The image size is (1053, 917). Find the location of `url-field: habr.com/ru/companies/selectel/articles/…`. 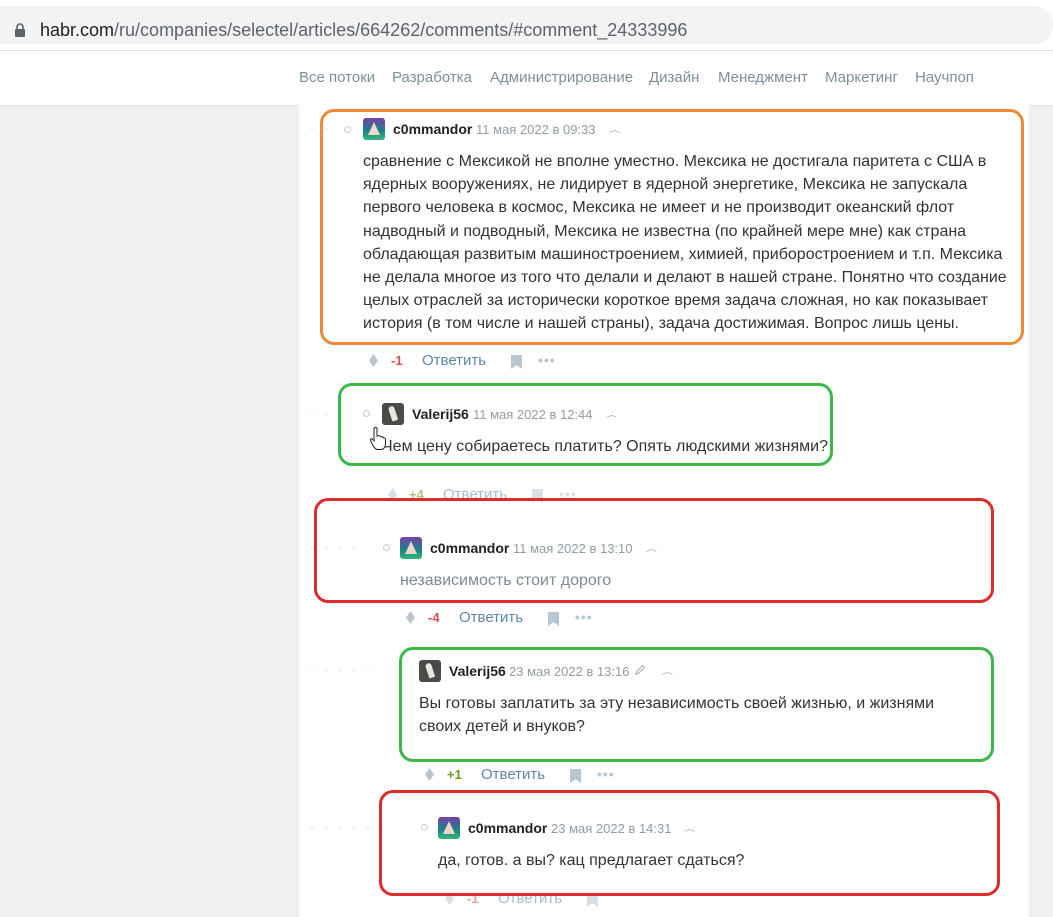

url-field: habr.com/ru/companies/selectel/articles/… is located at coordinates (526, 25).